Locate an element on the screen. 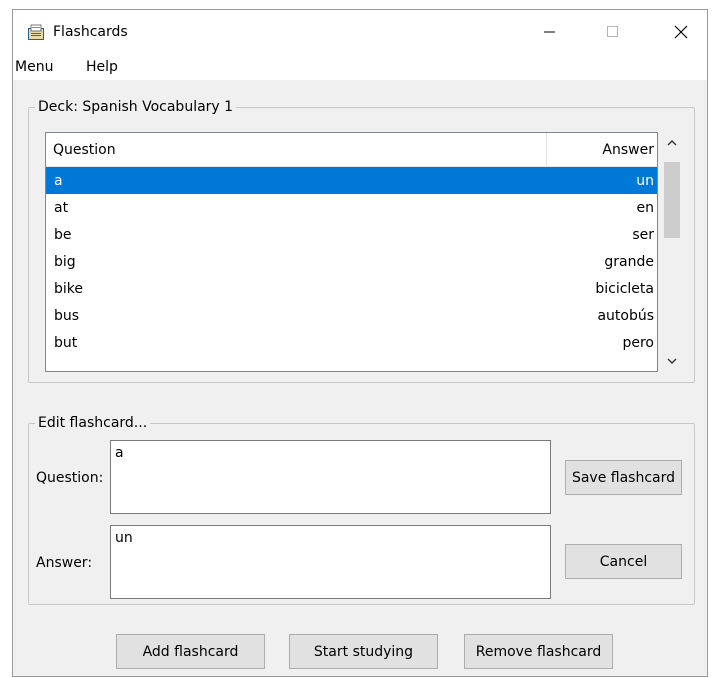 Image resolution: width=716 pixels, height=677 pixels. minimize-button is located at coordinates (550, 32).